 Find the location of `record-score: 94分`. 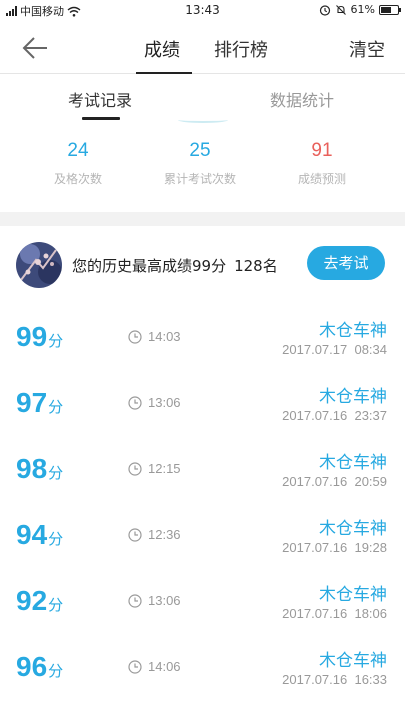

record-score: 94分 is located at coordinates (39, 535).